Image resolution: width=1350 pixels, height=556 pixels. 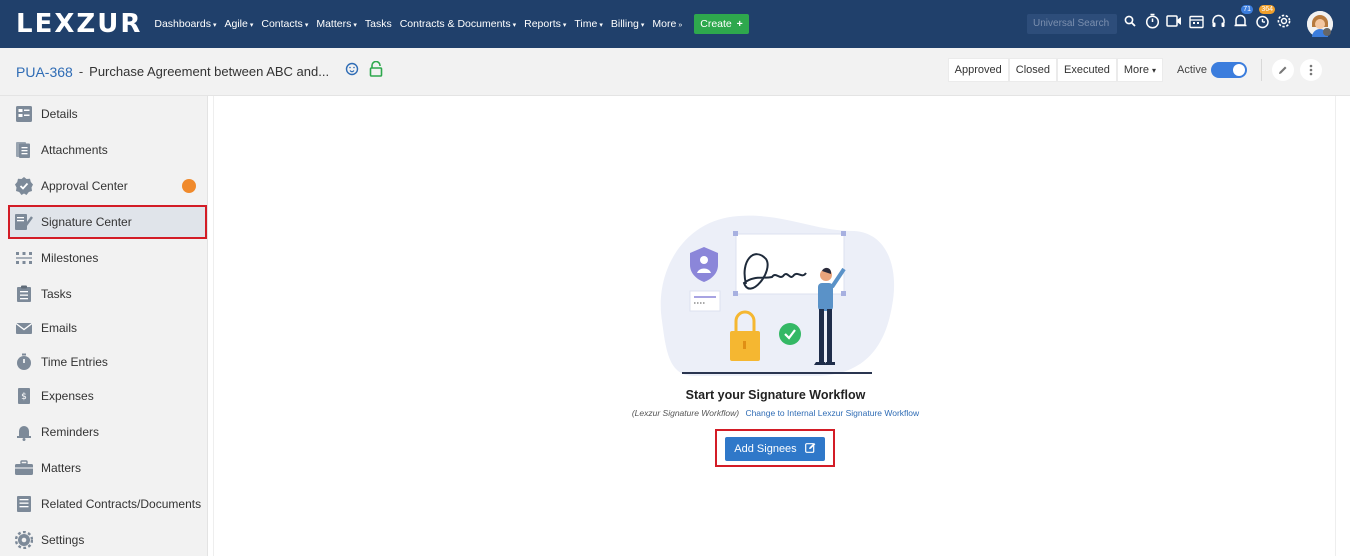 What do you see at coordinates (545, 24) in the screenshot?
I see `menu-reports: Reports ▾` at bounding box center [545, 24].